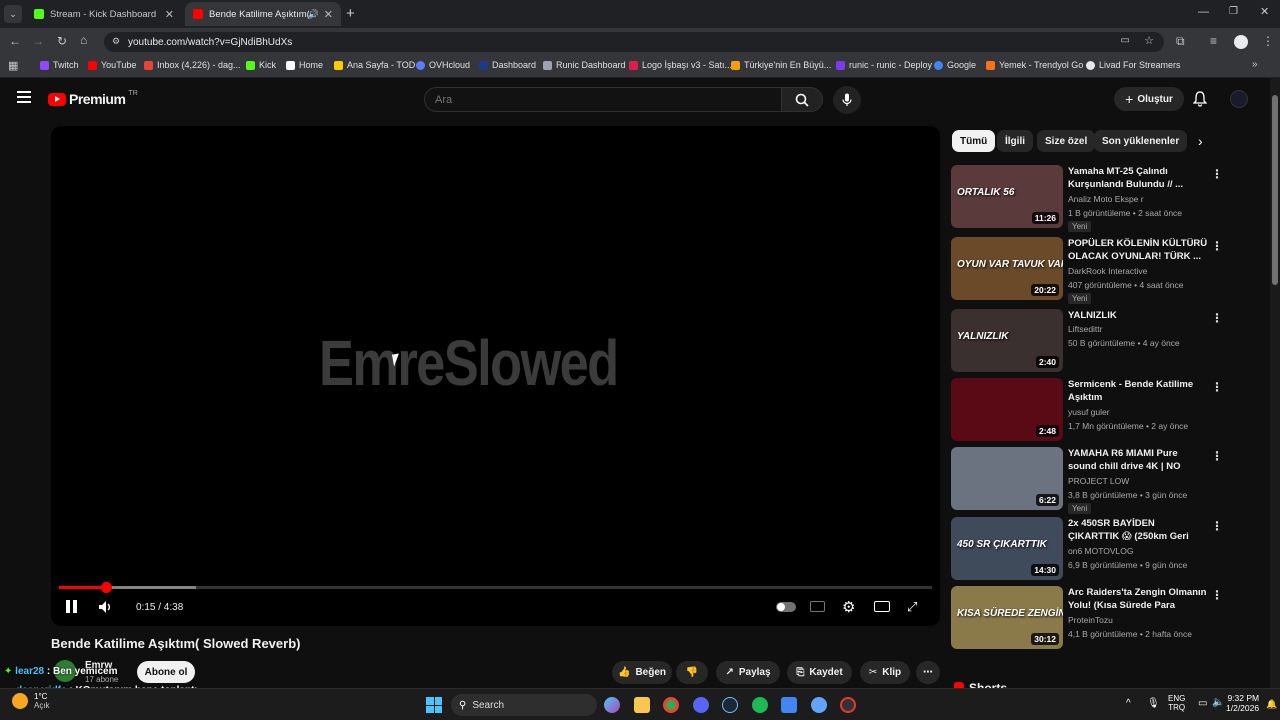 This screenshot has height=720, width=1280. Describe the element at coordinates (885, 672) in the screenshot. I see `clip-button: ✂ Klip` at that location.